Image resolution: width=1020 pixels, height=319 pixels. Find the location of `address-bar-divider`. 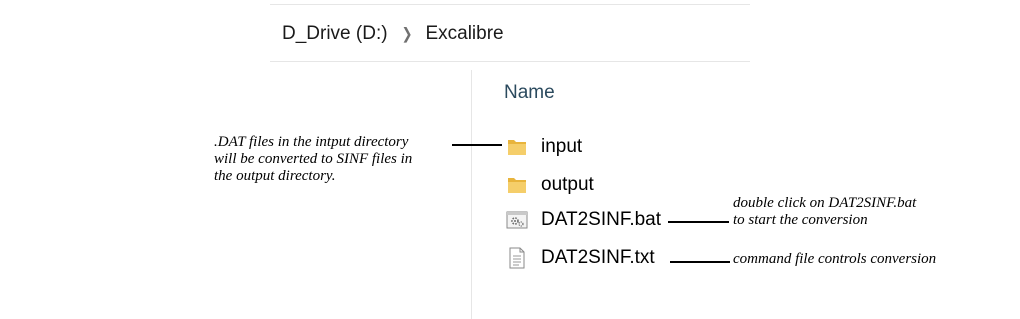

address-bar-divider is located at coordinates (510, 61).